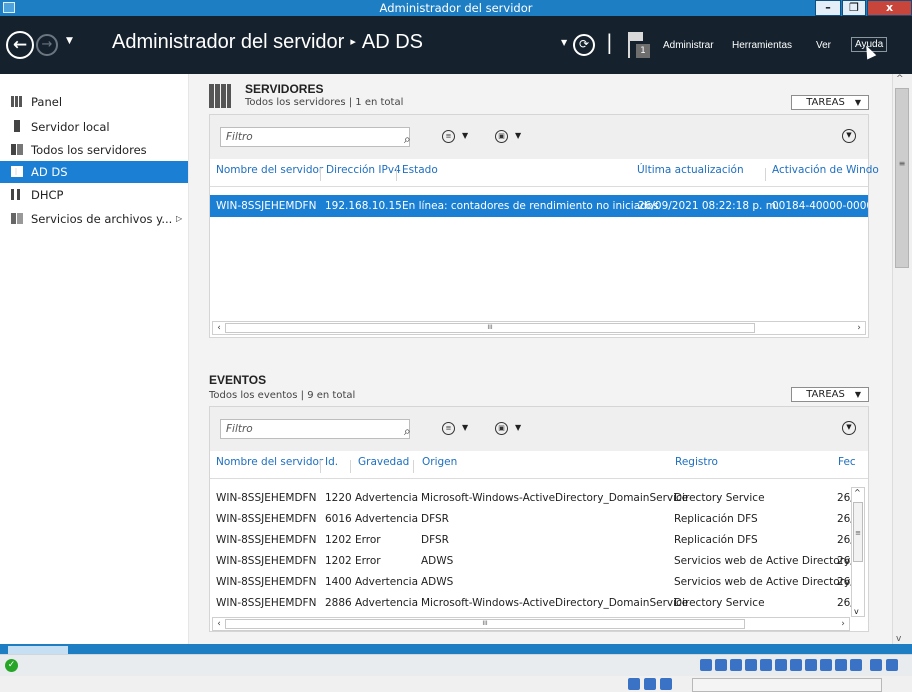 This screenshot has height=692, width=912. I want to click on servers-horizontal-scrollbar: ‹ III ›, so click(539, 328).